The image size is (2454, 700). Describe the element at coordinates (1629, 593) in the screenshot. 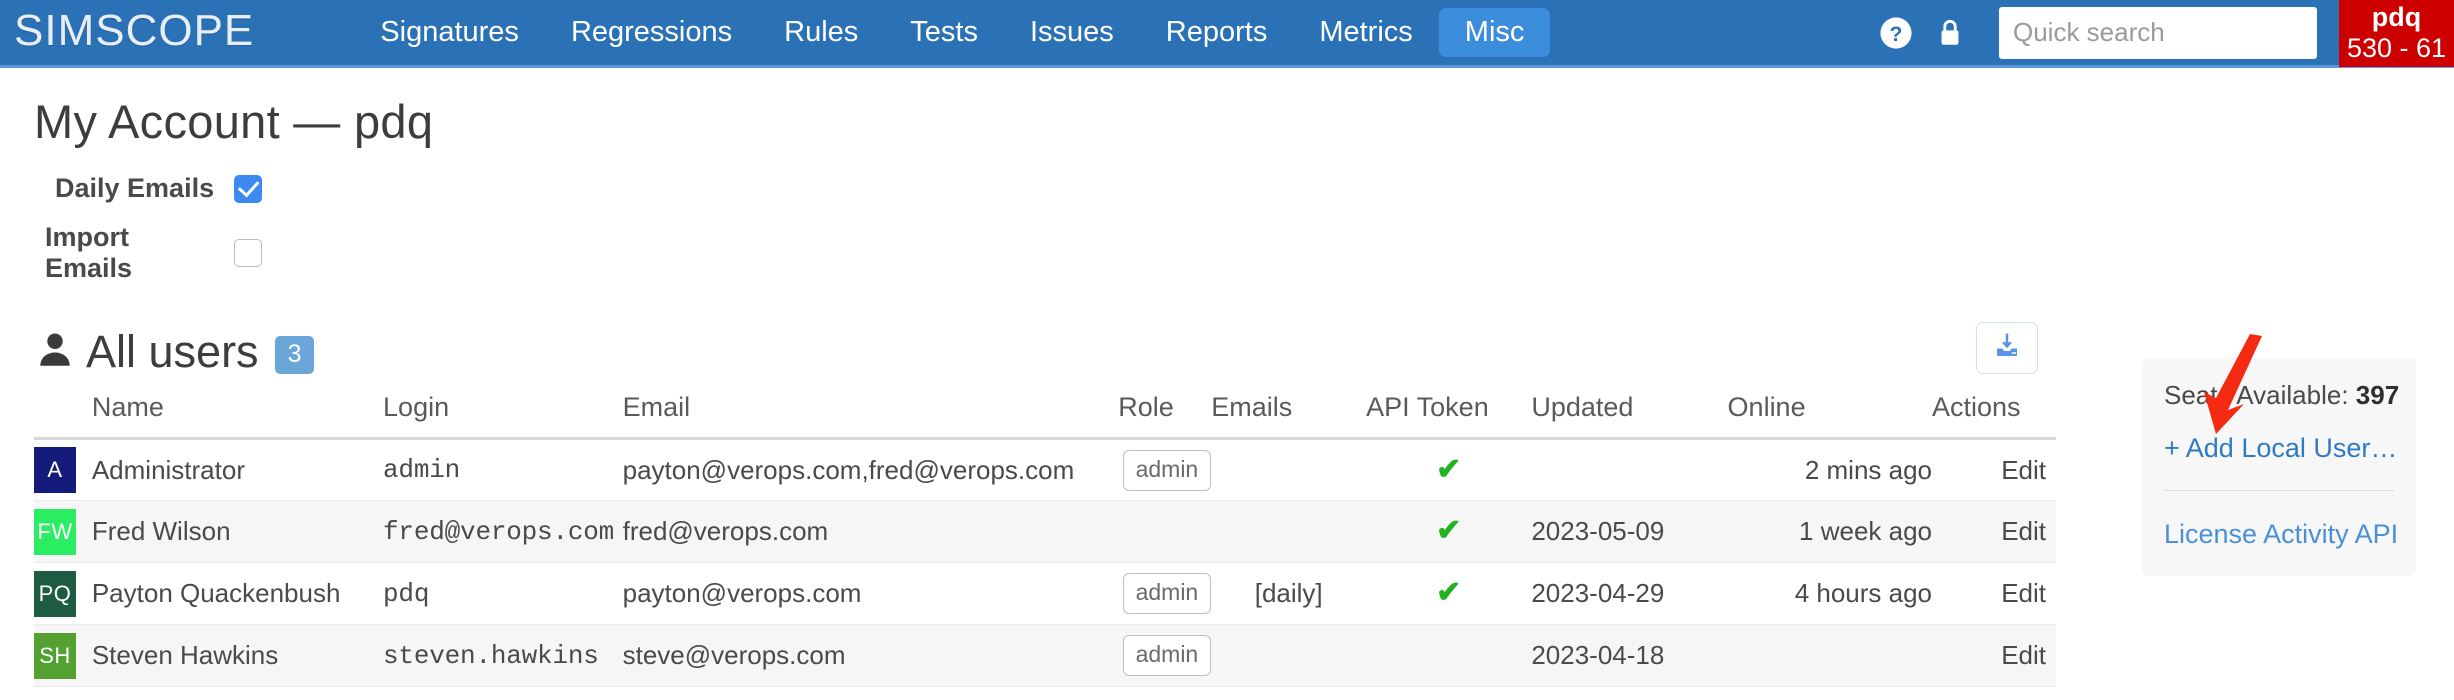

I see `cell-updated: 2023-04-29` at that location.